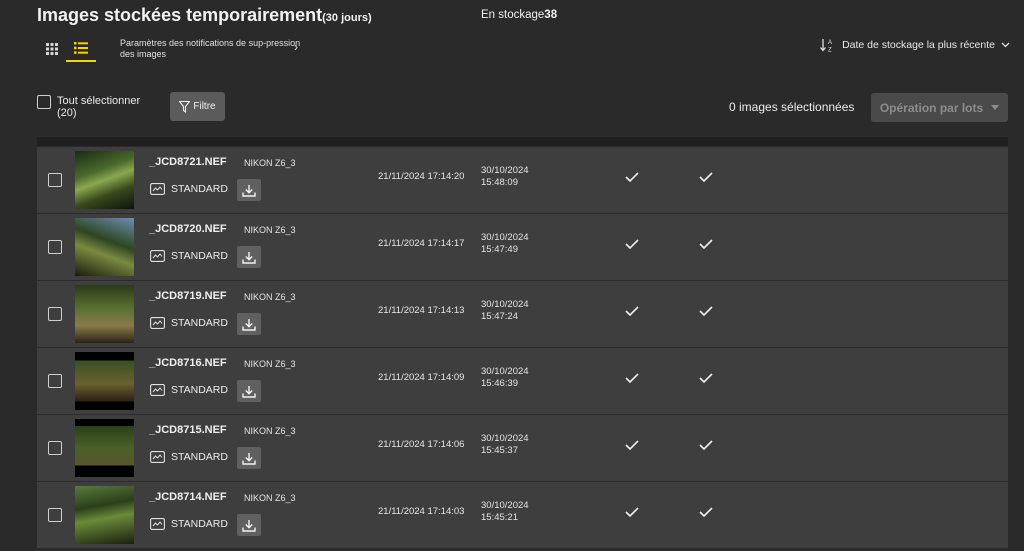  Describe the element at coordinates (98, 107) in the screenshot. I see `select-all-text: Tout sélectionner (20)` at that location.